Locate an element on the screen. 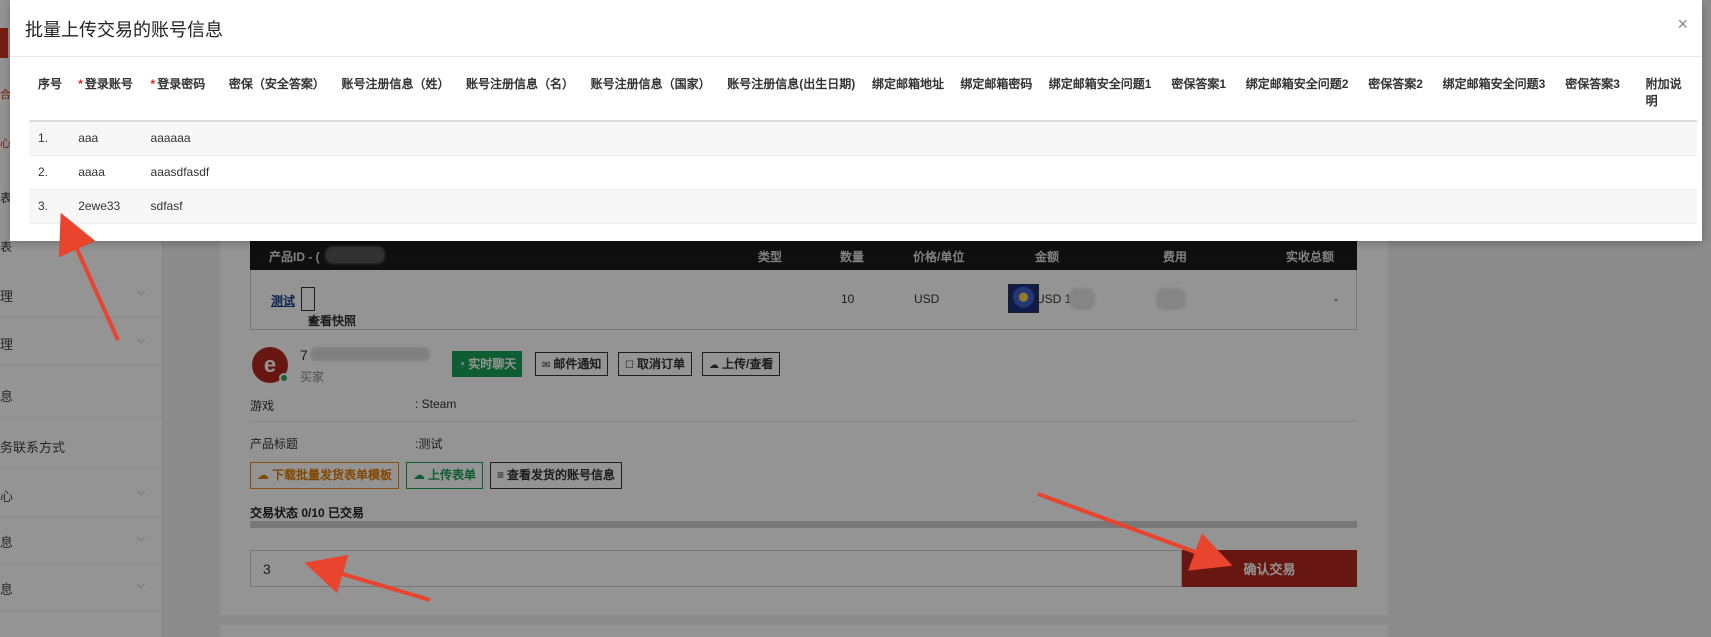 Image resolution: width=1711 pixels, height=637 pixels. col-header: 密保（安全答案） is located at coordinates (276, 96).